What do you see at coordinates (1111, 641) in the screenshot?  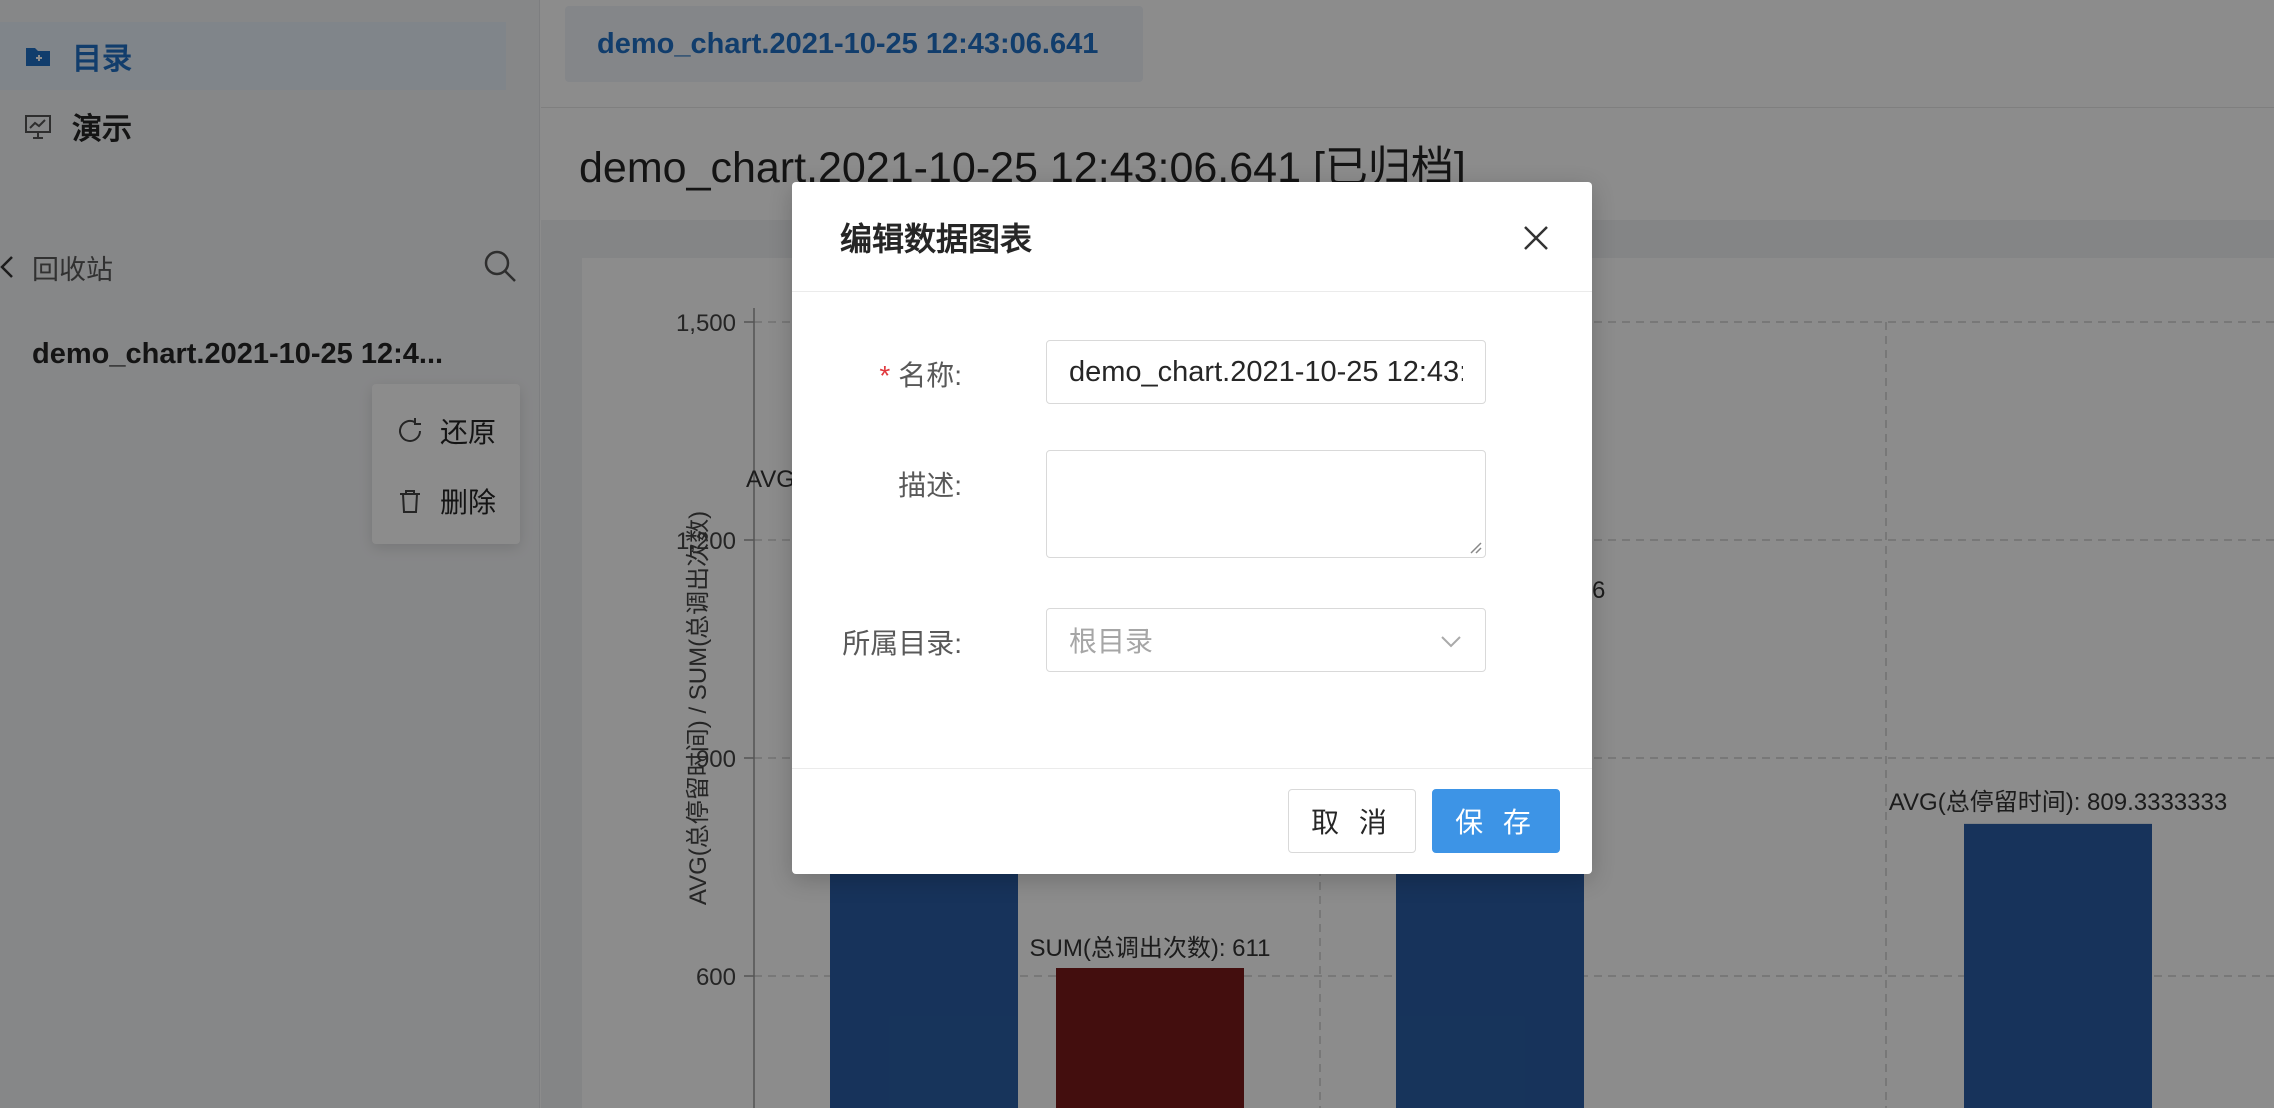 I see `directory-select-placeholder: 根目录` at bounding box center [1111, 641].